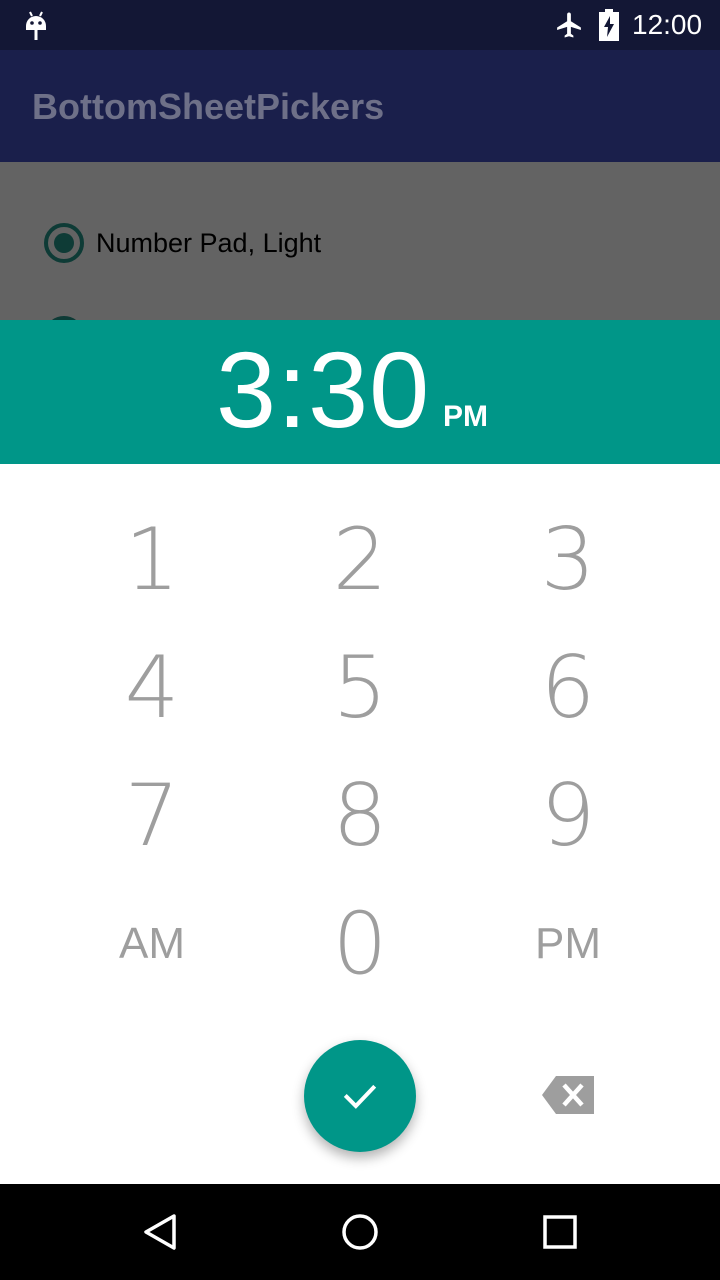  Describe the element at coordinates (152, 560) in the screenshot. I see `key-1: 1` at that location.